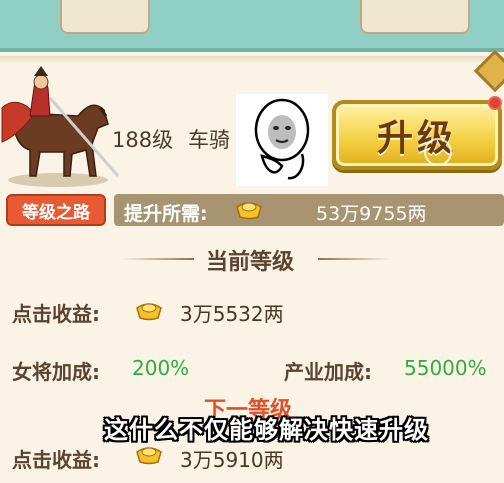  Describe the element at coordinates (232, 460) in the screenshot. I see `next-click-income-value: 3万5910两` at that location.